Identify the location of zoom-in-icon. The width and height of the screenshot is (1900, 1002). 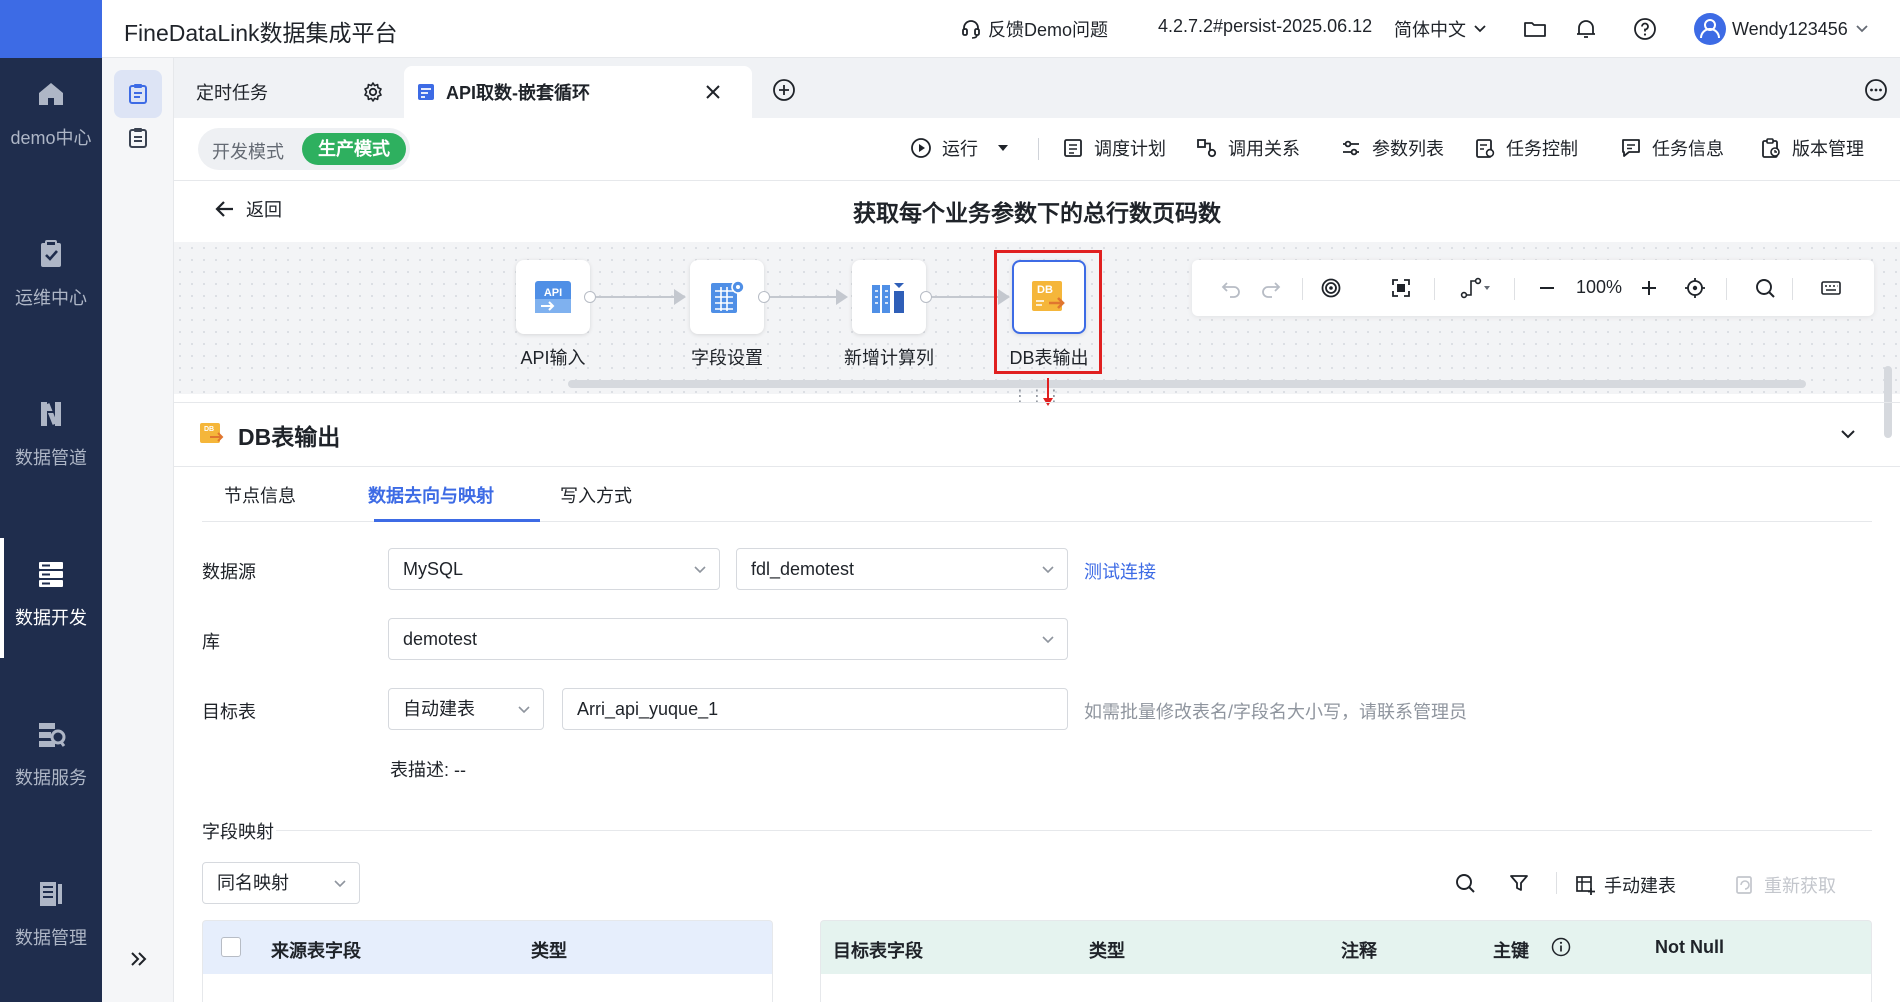
(1649, 288).